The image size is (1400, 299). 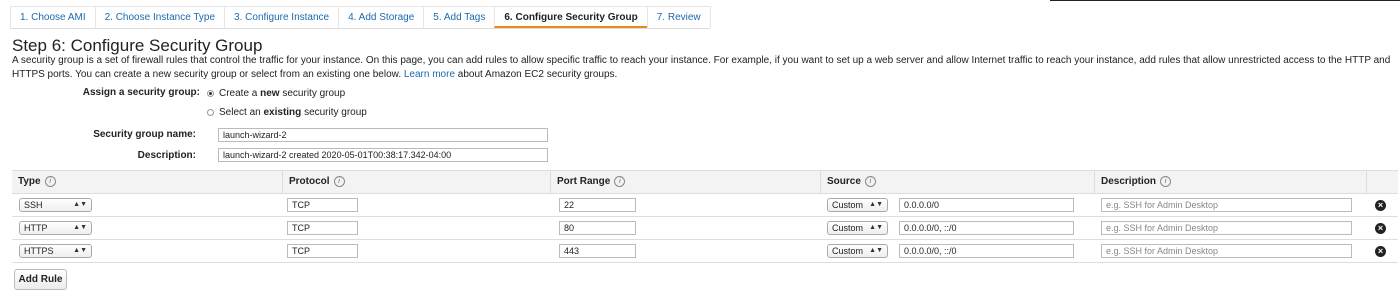 I want to click on intro-tail: about Amazon EC2 security groups., so click(x=537, y=74).